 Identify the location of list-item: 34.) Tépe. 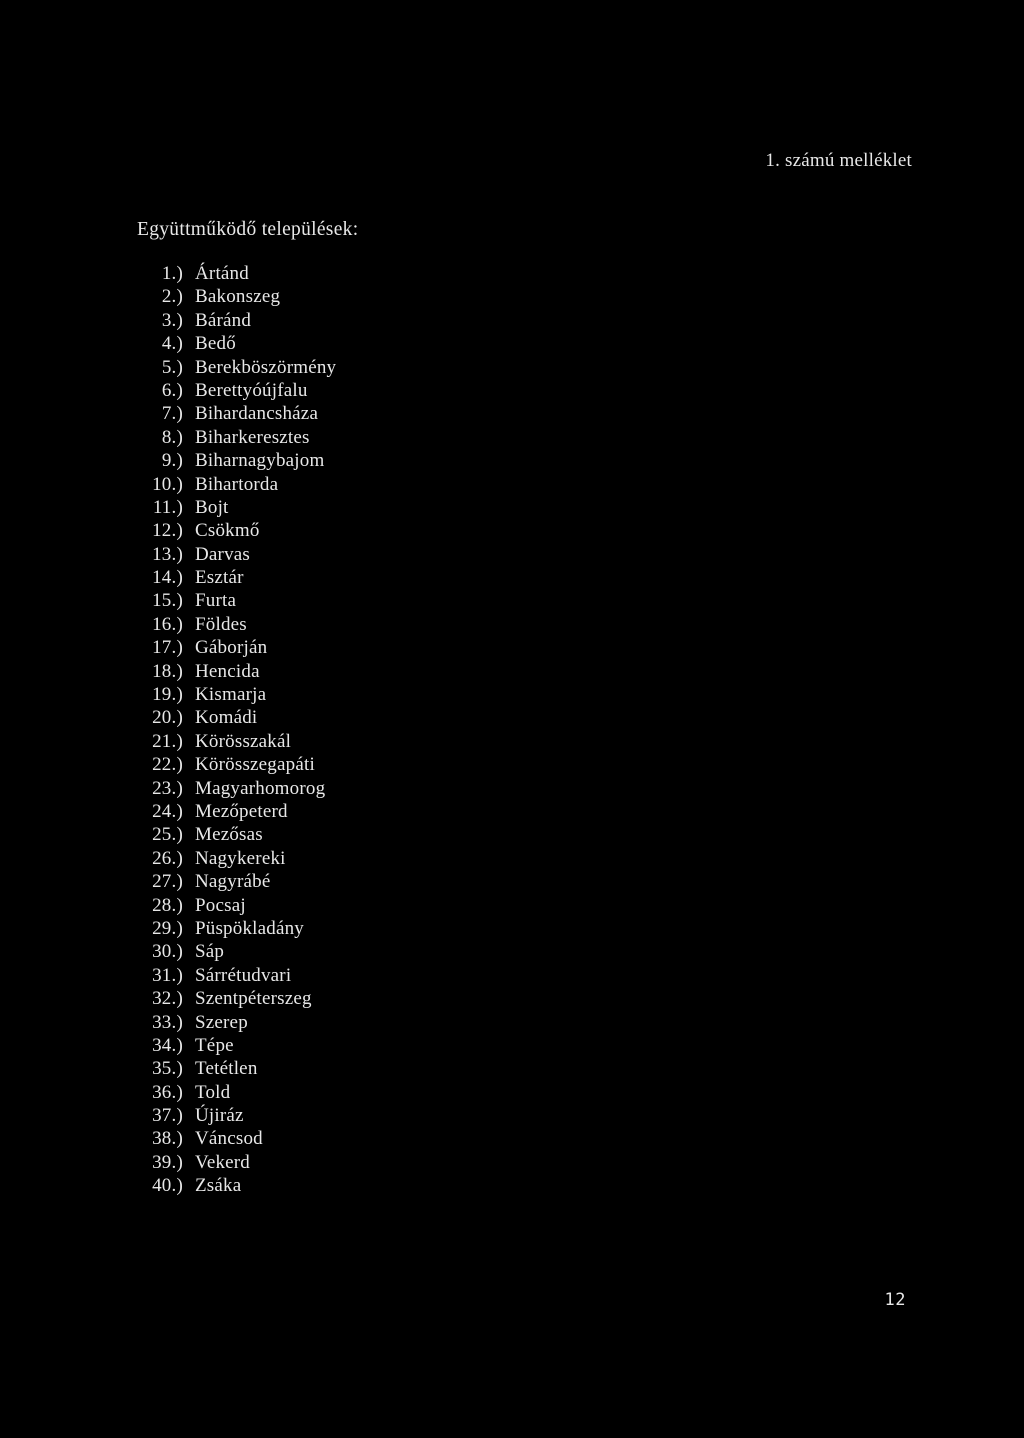
(347, 1045).